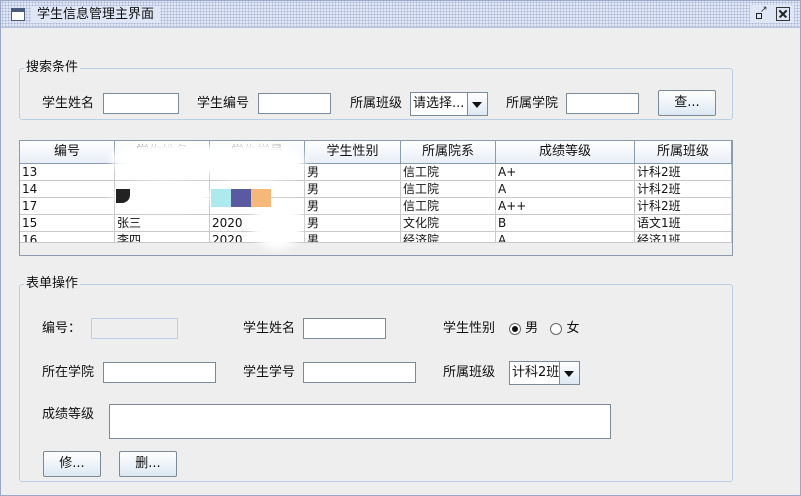 Image resolution: width=801 pixels, height=496 pixels. I want to click on form-name-label: 学生姓名, so click(269, 328).